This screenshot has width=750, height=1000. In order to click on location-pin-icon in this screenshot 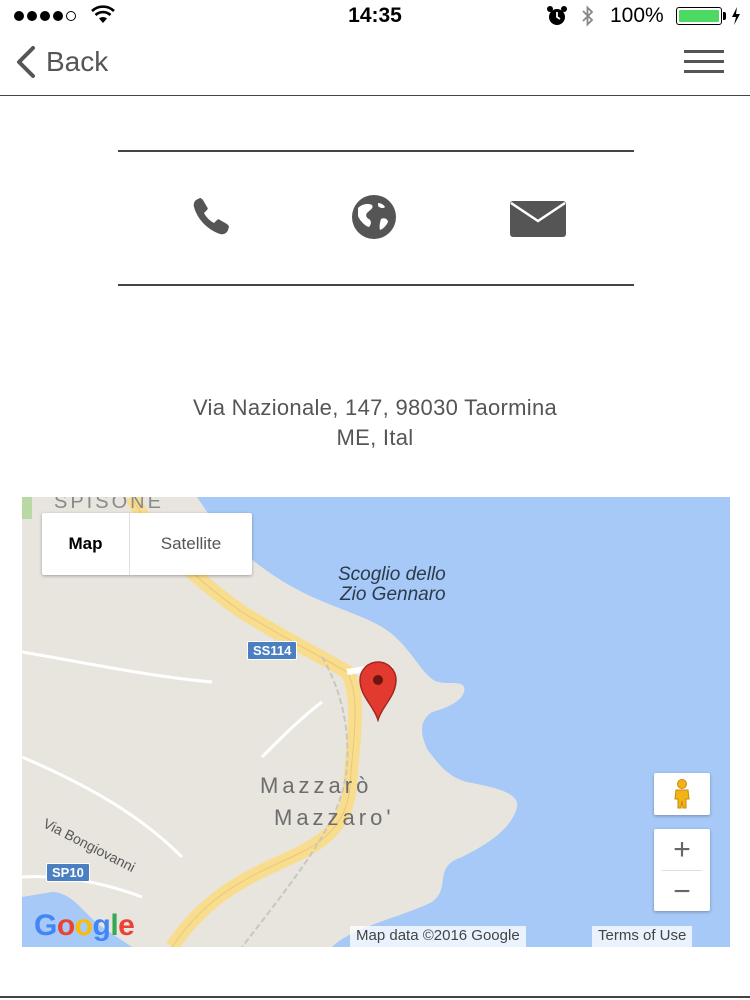, I will do `click(378, 691)`.